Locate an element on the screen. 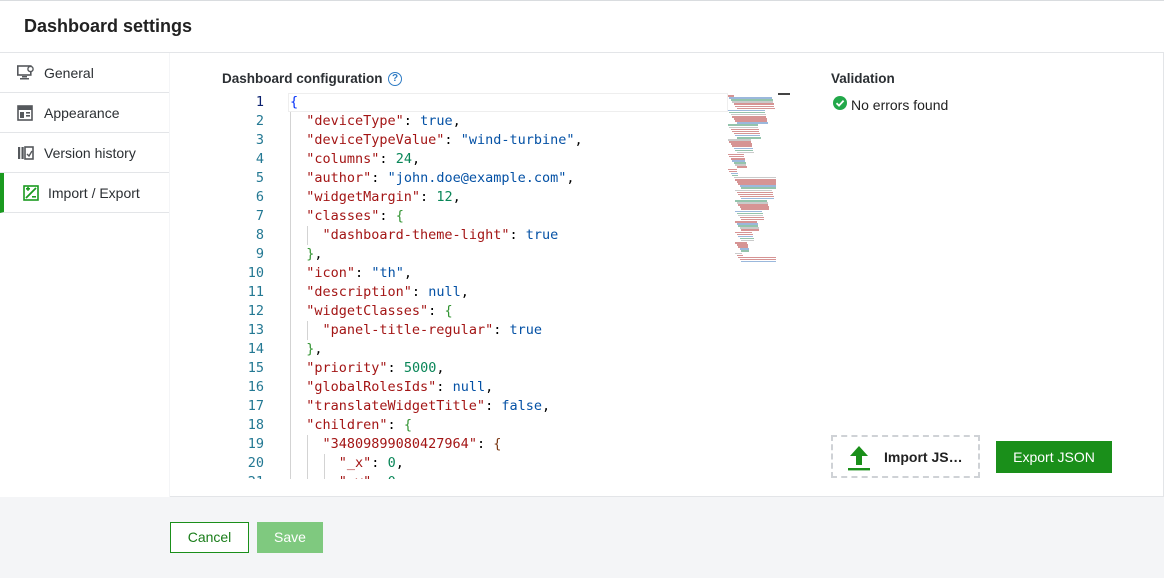 The width and height of the screenshot is (1164, 578). line-number: 7 is located at coordinates (259, 216).